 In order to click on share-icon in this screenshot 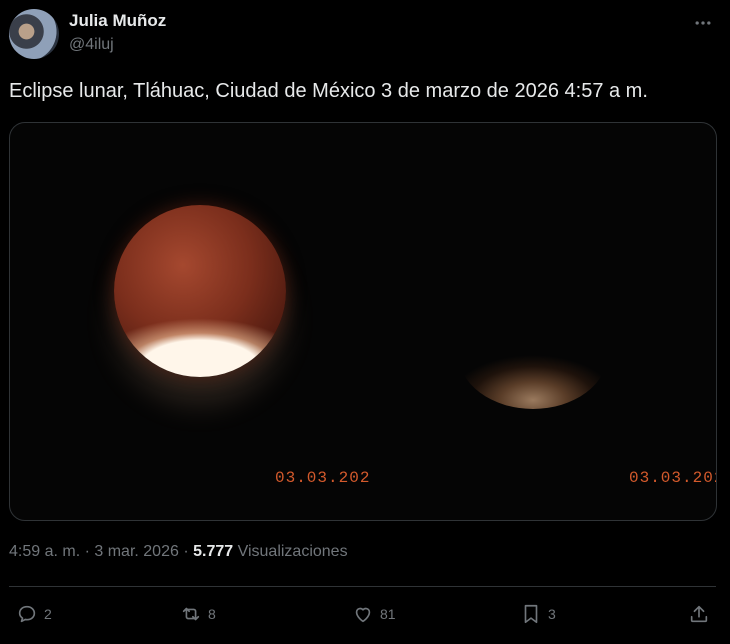, I will do `click(699, 614)`.